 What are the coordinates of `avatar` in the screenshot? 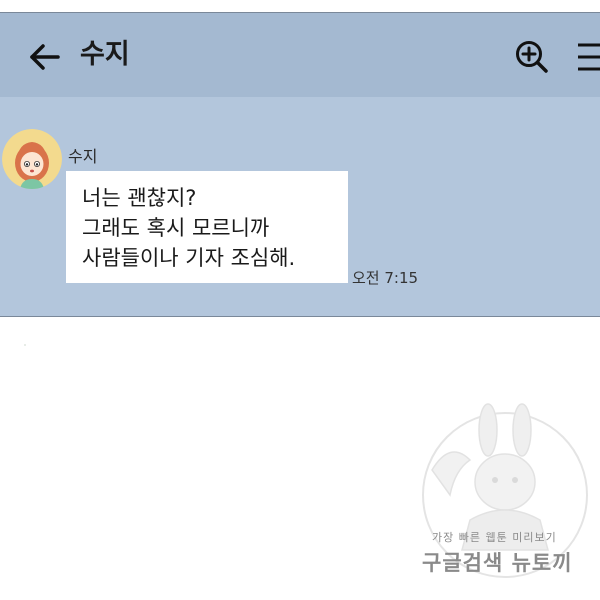 It's located at (32, 159).